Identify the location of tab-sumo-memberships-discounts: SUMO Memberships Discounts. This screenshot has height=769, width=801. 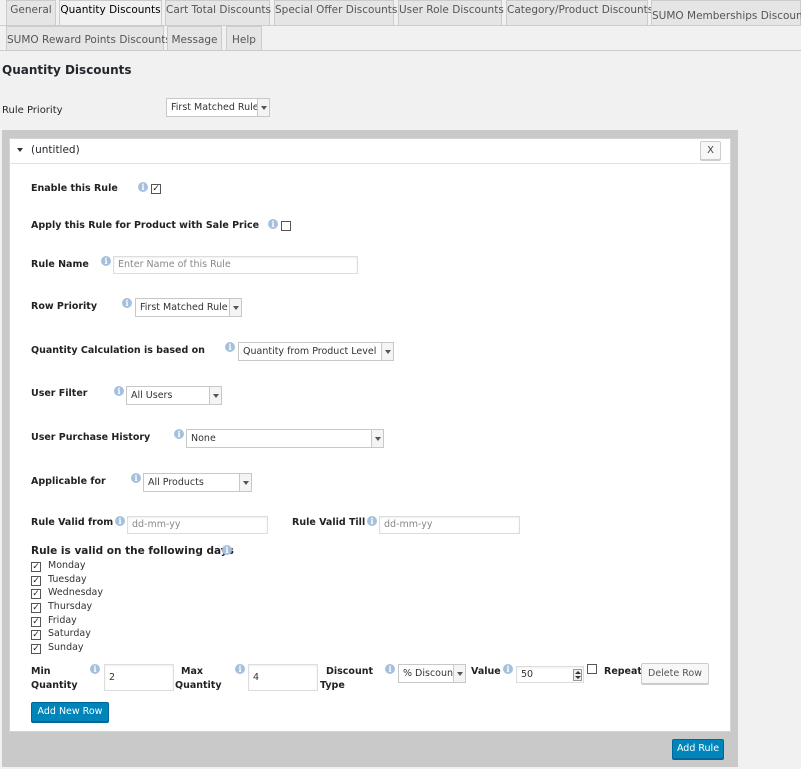
(726, 13).